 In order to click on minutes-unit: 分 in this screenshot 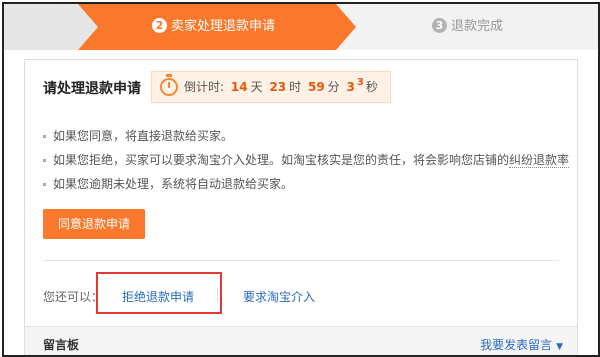, I will do `click(333, 87)`.